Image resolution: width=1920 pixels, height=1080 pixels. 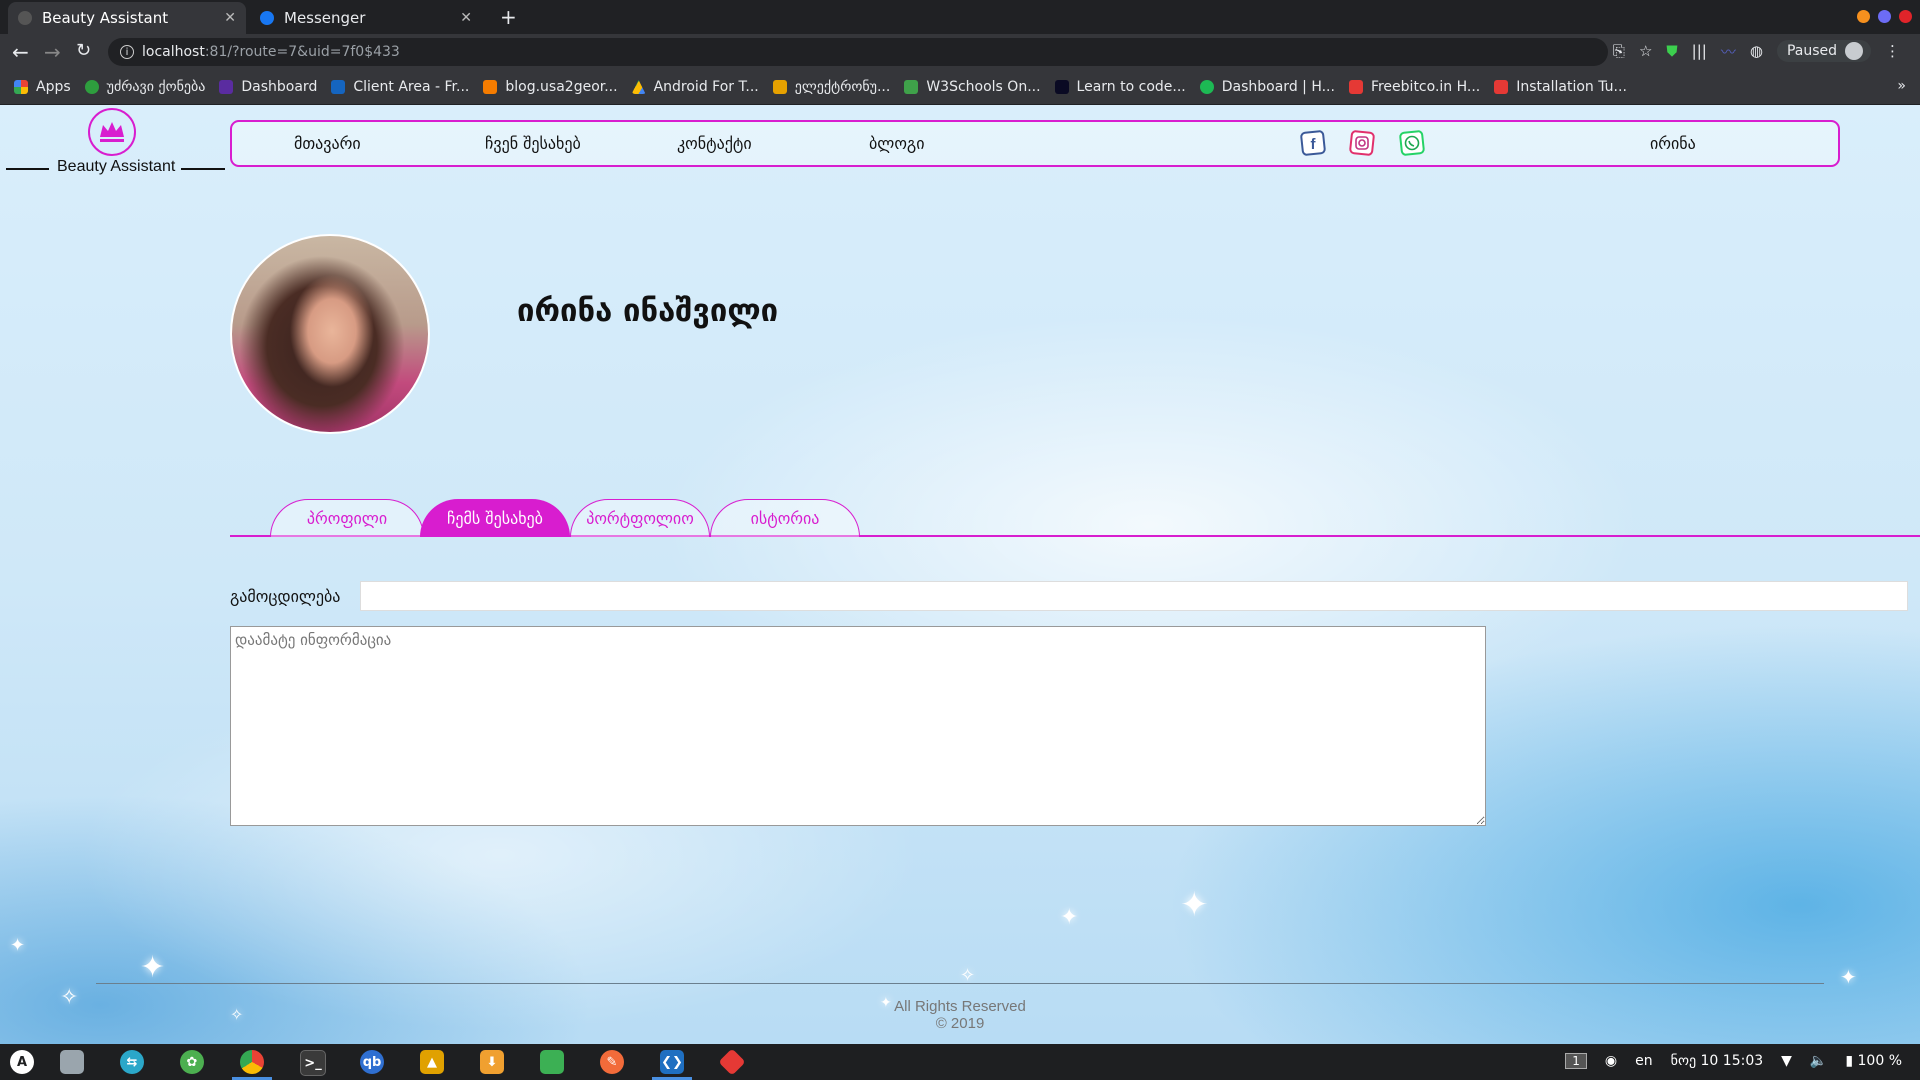 What do you see at coordinates (1901, 86) in the screenshot?
I see `bookmarks-overflow-icon: »` at bounding box center [1901, 86].